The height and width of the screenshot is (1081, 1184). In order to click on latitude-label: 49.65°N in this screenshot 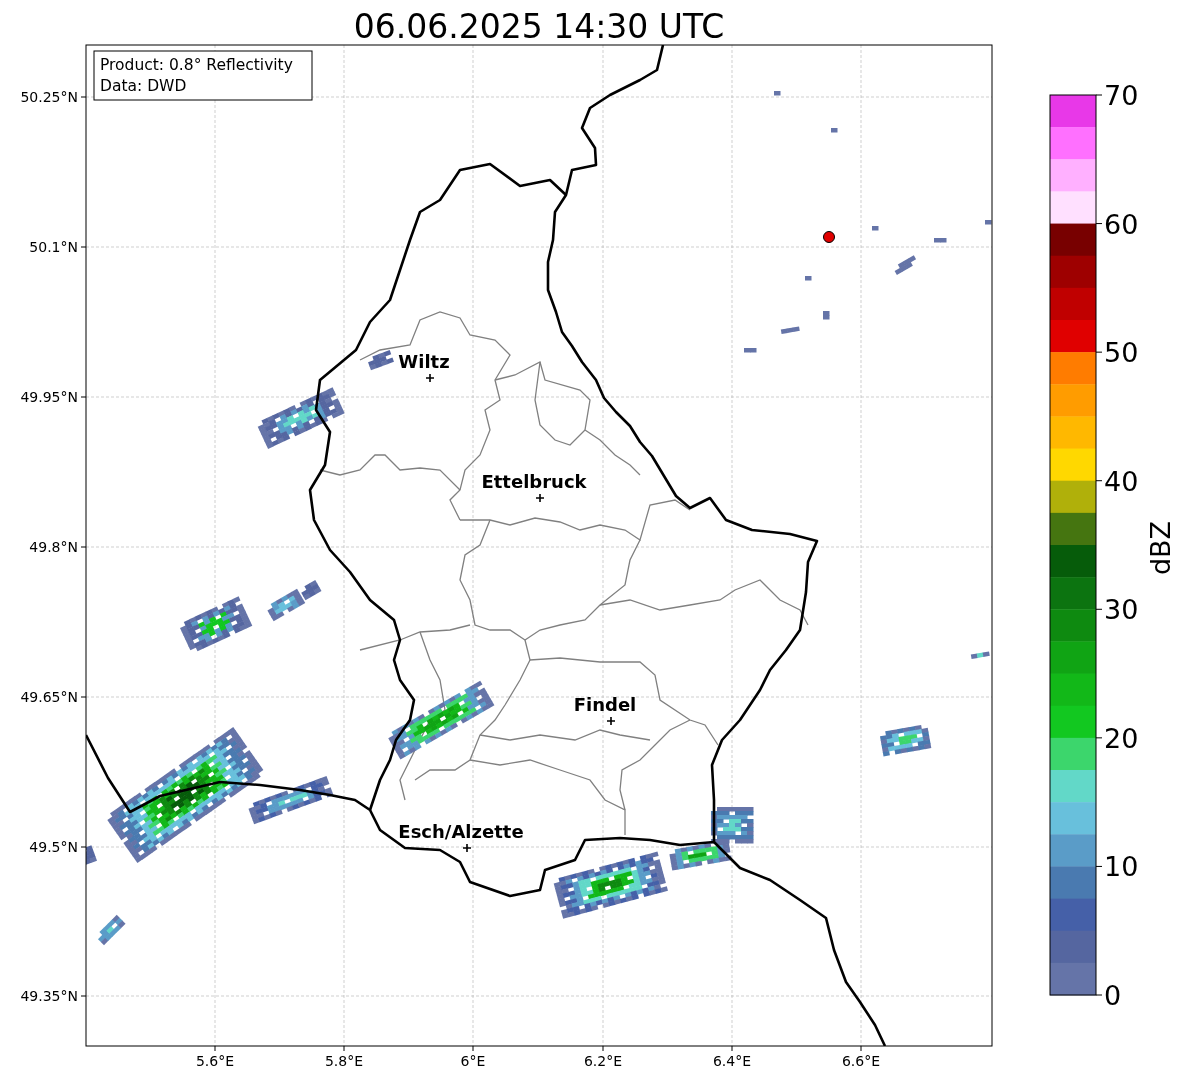, I will do `click(49, 697)`.